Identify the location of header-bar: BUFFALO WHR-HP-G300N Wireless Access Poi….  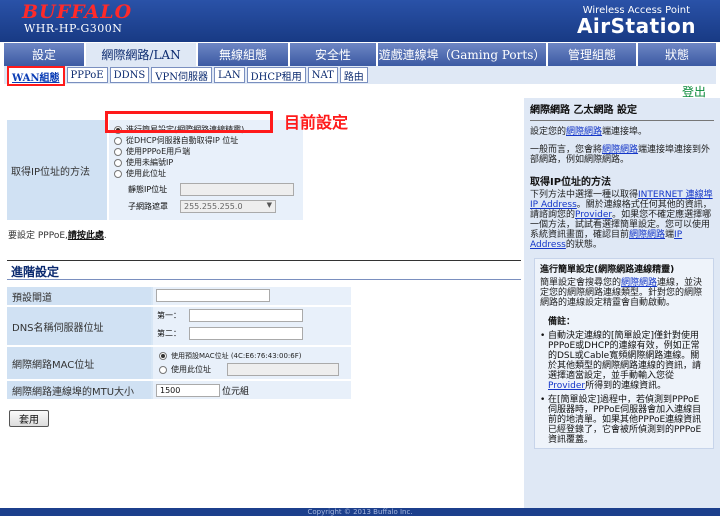
(360, 21).